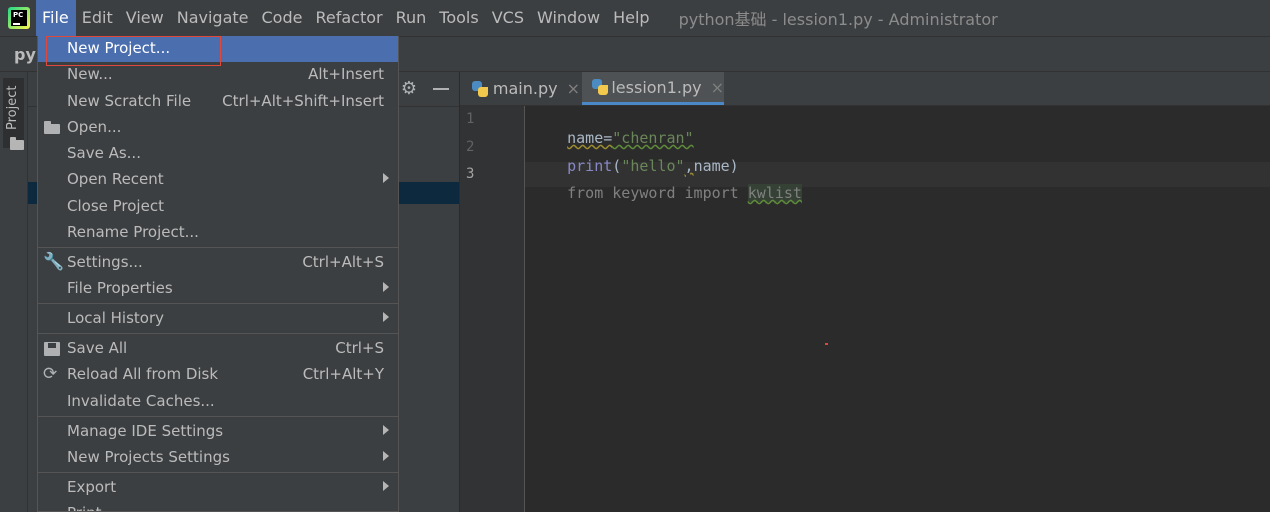  What do you see at coordinates (14, 292) in the screenshot?
I see `tool-window-strip: Project` at bounding box center [14, 292].